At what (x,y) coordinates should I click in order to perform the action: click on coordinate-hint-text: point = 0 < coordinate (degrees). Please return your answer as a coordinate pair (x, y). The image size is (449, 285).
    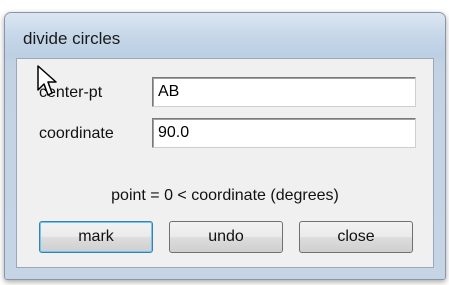
    Looking at the image, I should click on (225, 195).